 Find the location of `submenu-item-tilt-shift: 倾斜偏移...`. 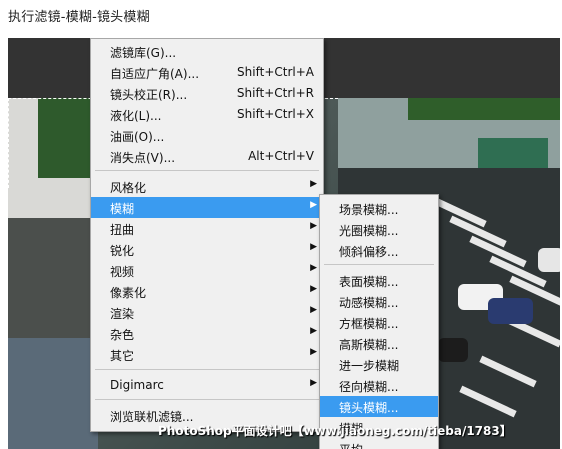

submenu-item-tilt-shift: 倾斜偏移... is located at coordinates (379, 250).